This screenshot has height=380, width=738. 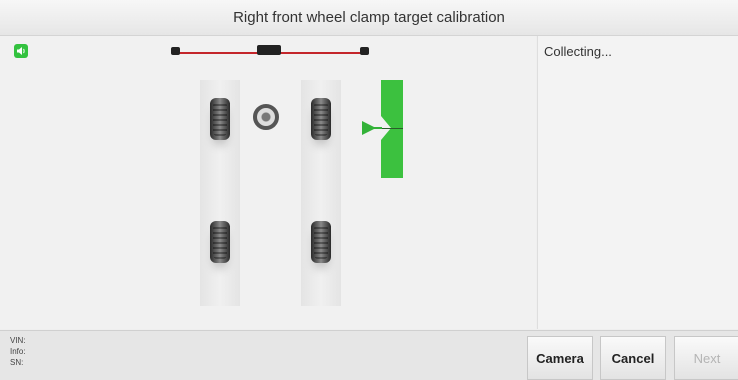 I want to click on steering-wheel-icon, so click(x=266, y=117).